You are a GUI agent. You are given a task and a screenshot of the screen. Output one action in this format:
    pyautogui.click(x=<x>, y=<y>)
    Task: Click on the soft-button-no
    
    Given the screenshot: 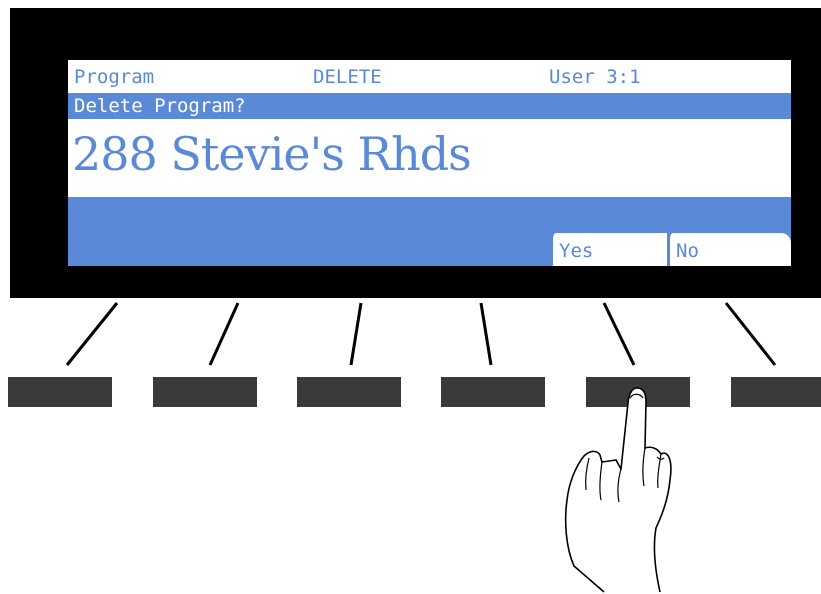 What is the action you would take?
    pyautogui.click(x=776, y=392)
    